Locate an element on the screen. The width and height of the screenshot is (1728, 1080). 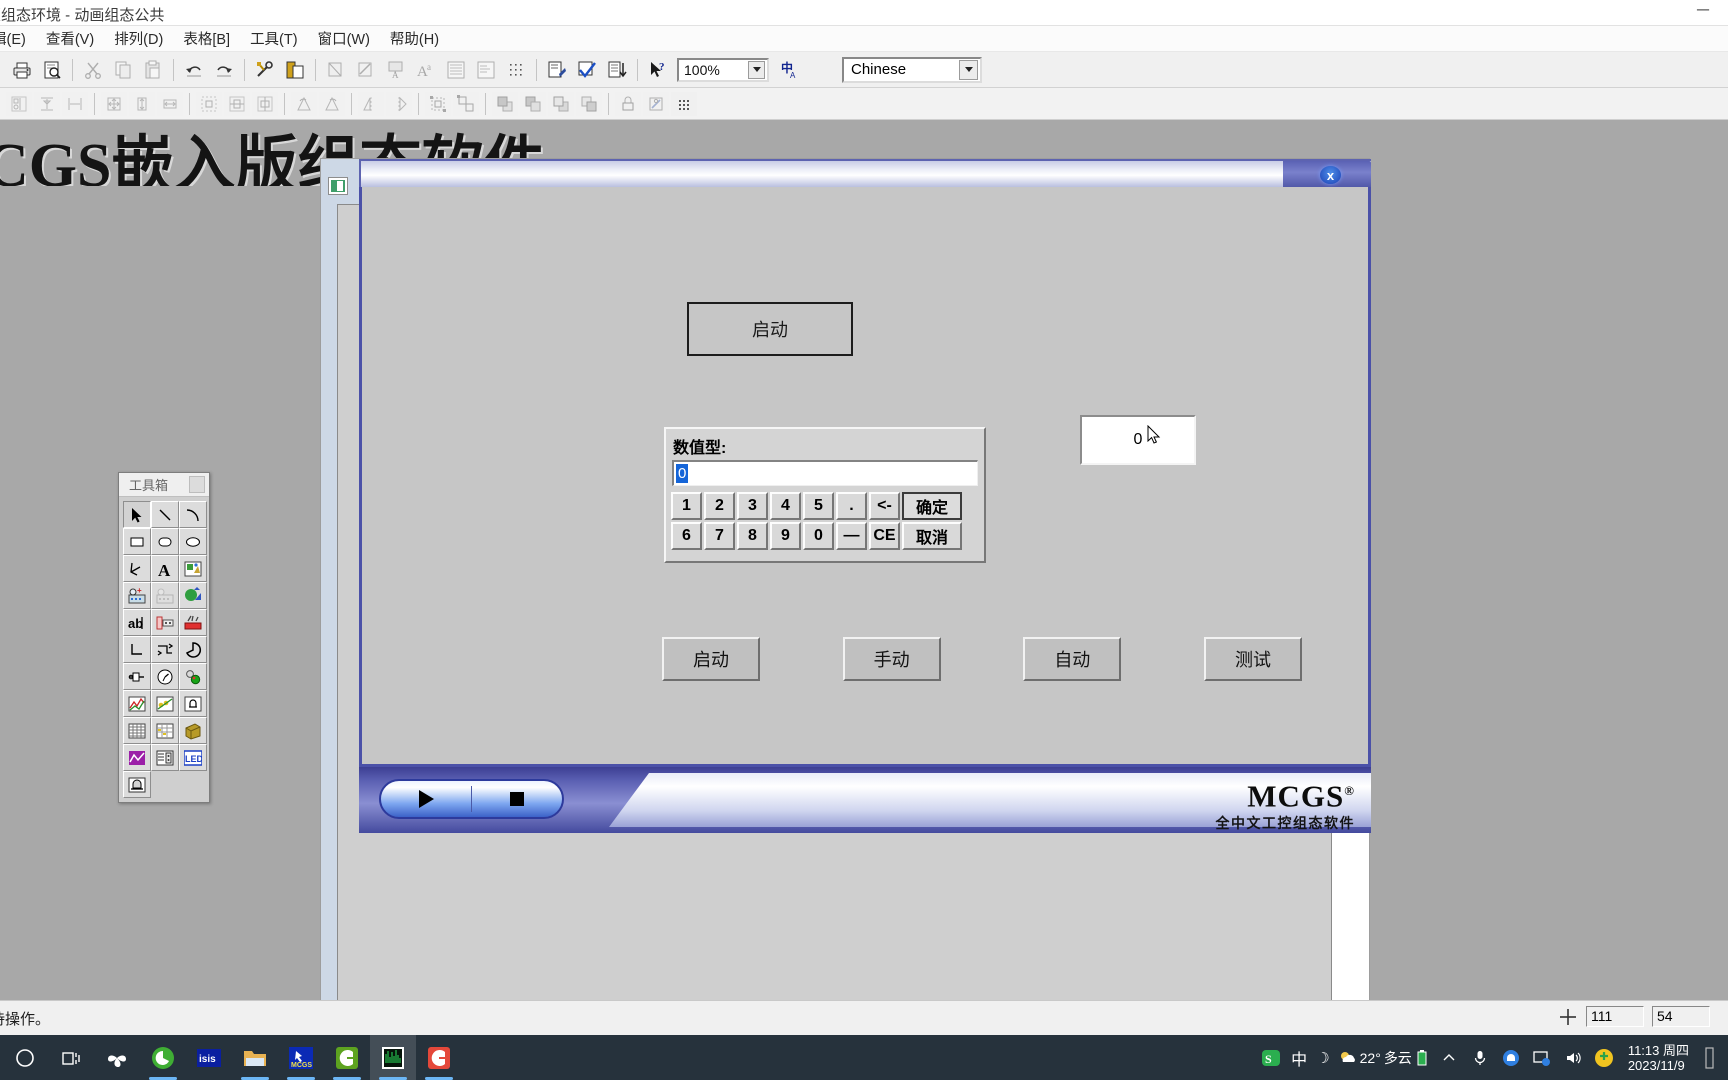
tool-step-line is located at coordinates (165, 649).